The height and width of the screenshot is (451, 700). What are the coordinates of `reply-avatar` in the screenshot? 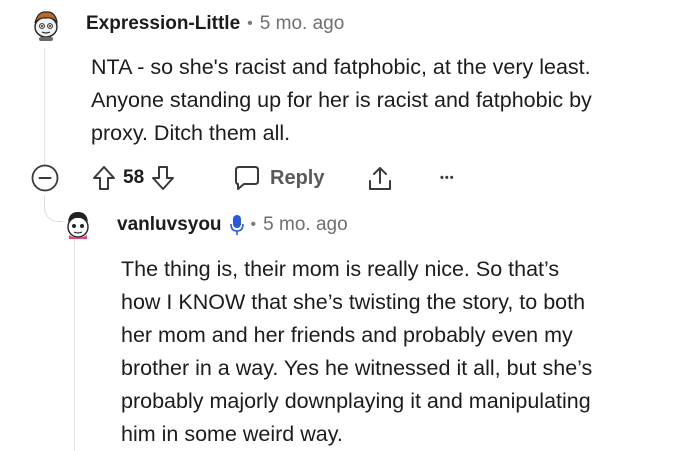 It's located at (78, 224).